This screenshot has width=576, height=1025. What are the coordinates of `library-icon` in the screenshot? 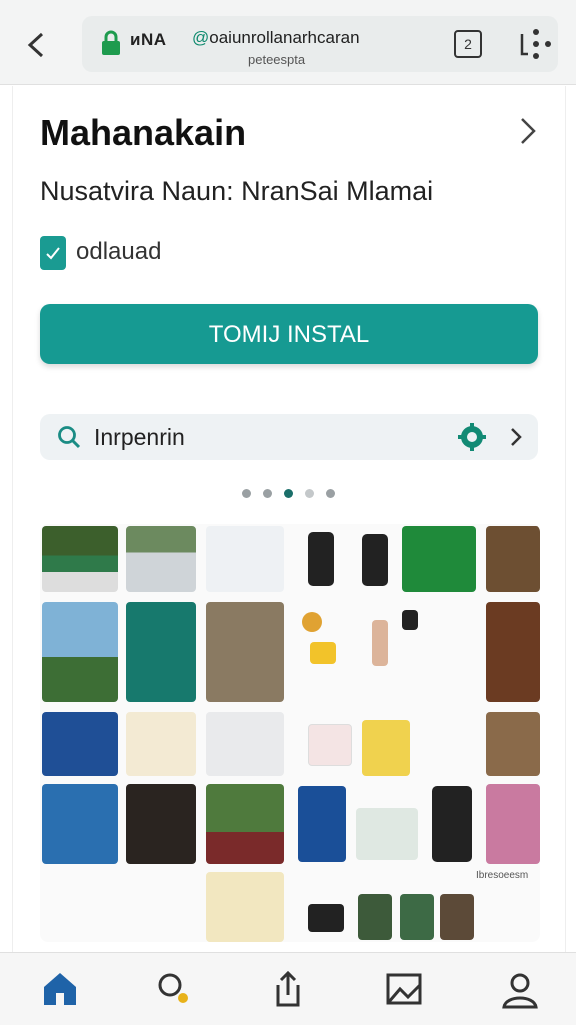 It's located at (404, 989).